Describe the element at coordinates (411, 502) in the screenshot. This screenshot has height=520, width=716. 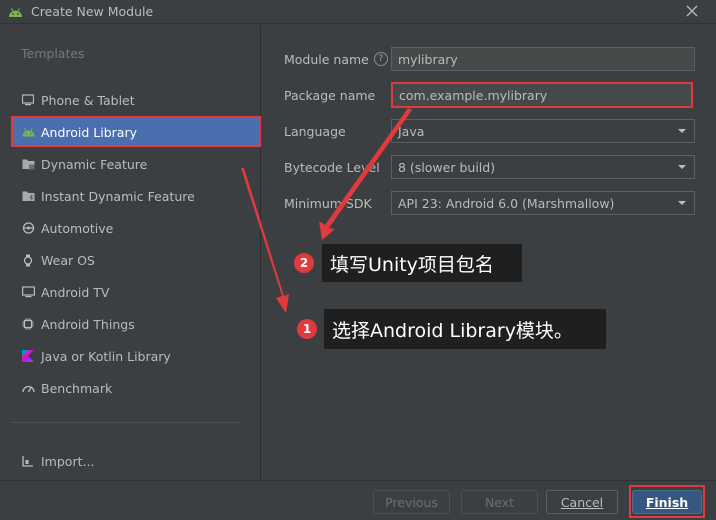
I see `previous-button: Previous` at that location.